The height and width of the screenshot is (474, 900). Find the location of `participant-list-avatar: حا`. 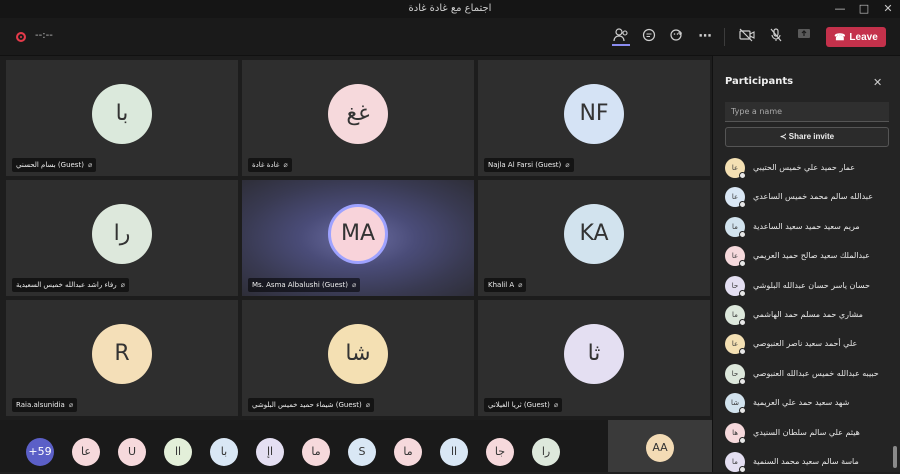

participant-list-avatar: حا is located at coordinates (735, 374).